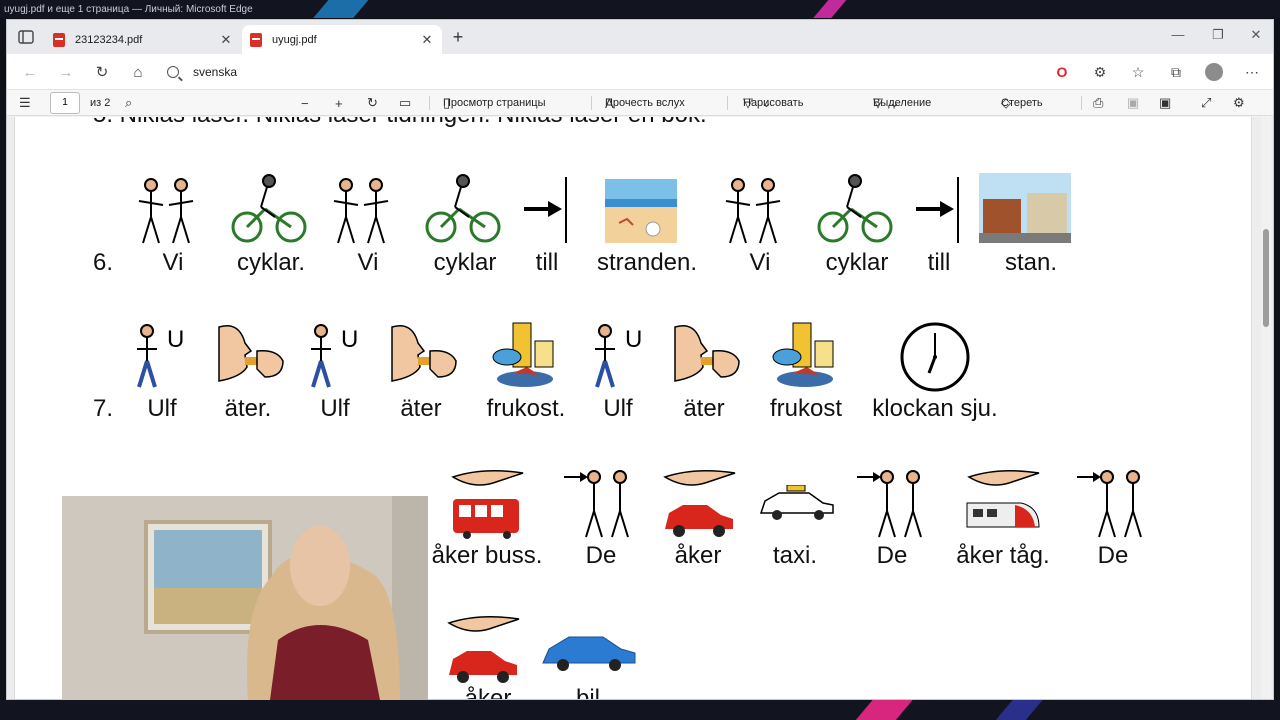 The height and width of the screenshot is (720, 1280). Describe the element at coordinates (796, 502) in the screenshot. I see `taxi-icon` at that location.